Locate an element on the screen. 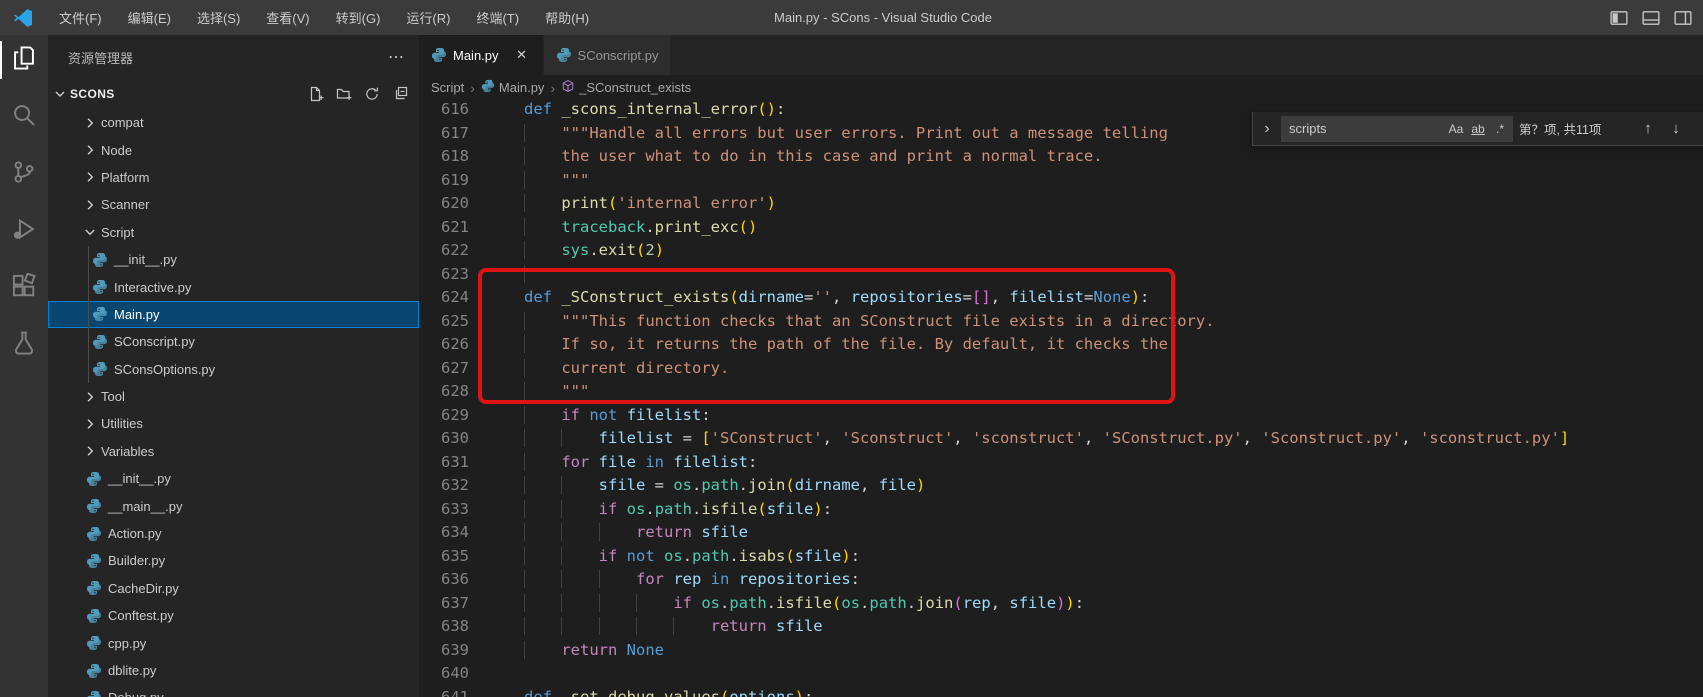  tree-item-sconsoptions.py: SConsOptions.py is located at coordinates (233, 369).